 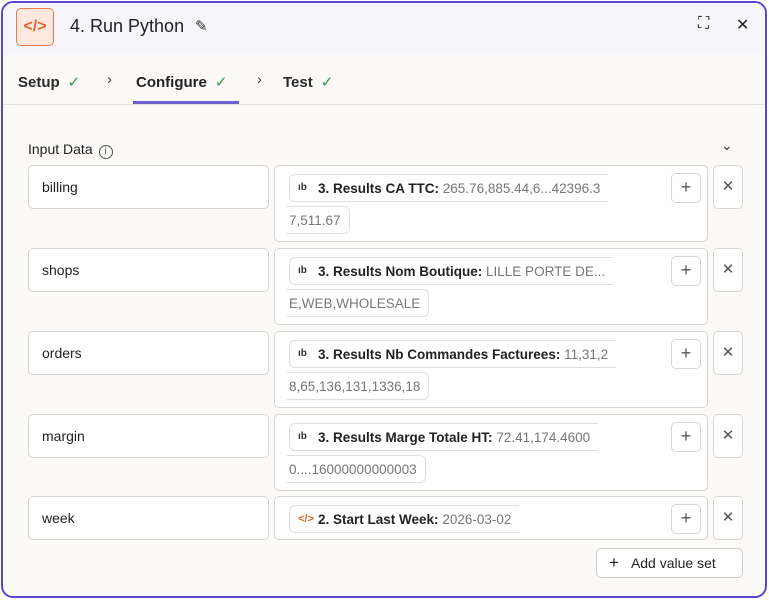 I want to click on edit-title-pencil-icon: ✎, so click(x=201, y=26).